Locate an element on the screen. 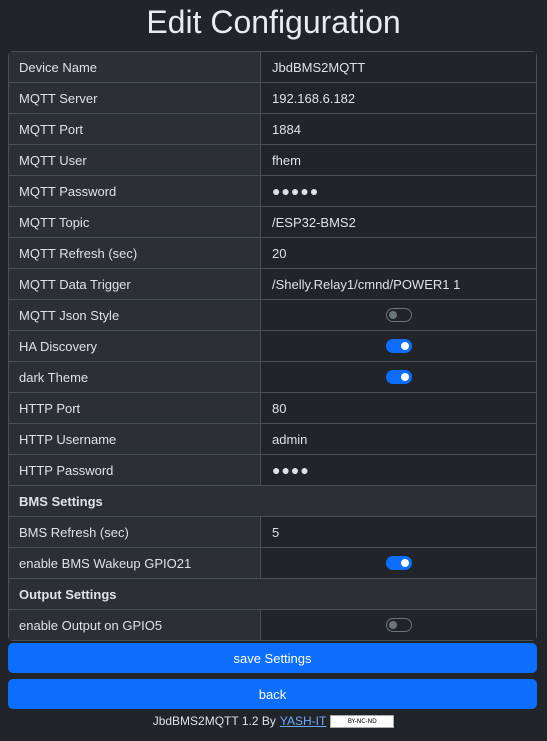 Image resolution: width=547 pixels, height=741 pixels. setting-row-dark-theme: dark Theme is located at coordinates (272, 377).